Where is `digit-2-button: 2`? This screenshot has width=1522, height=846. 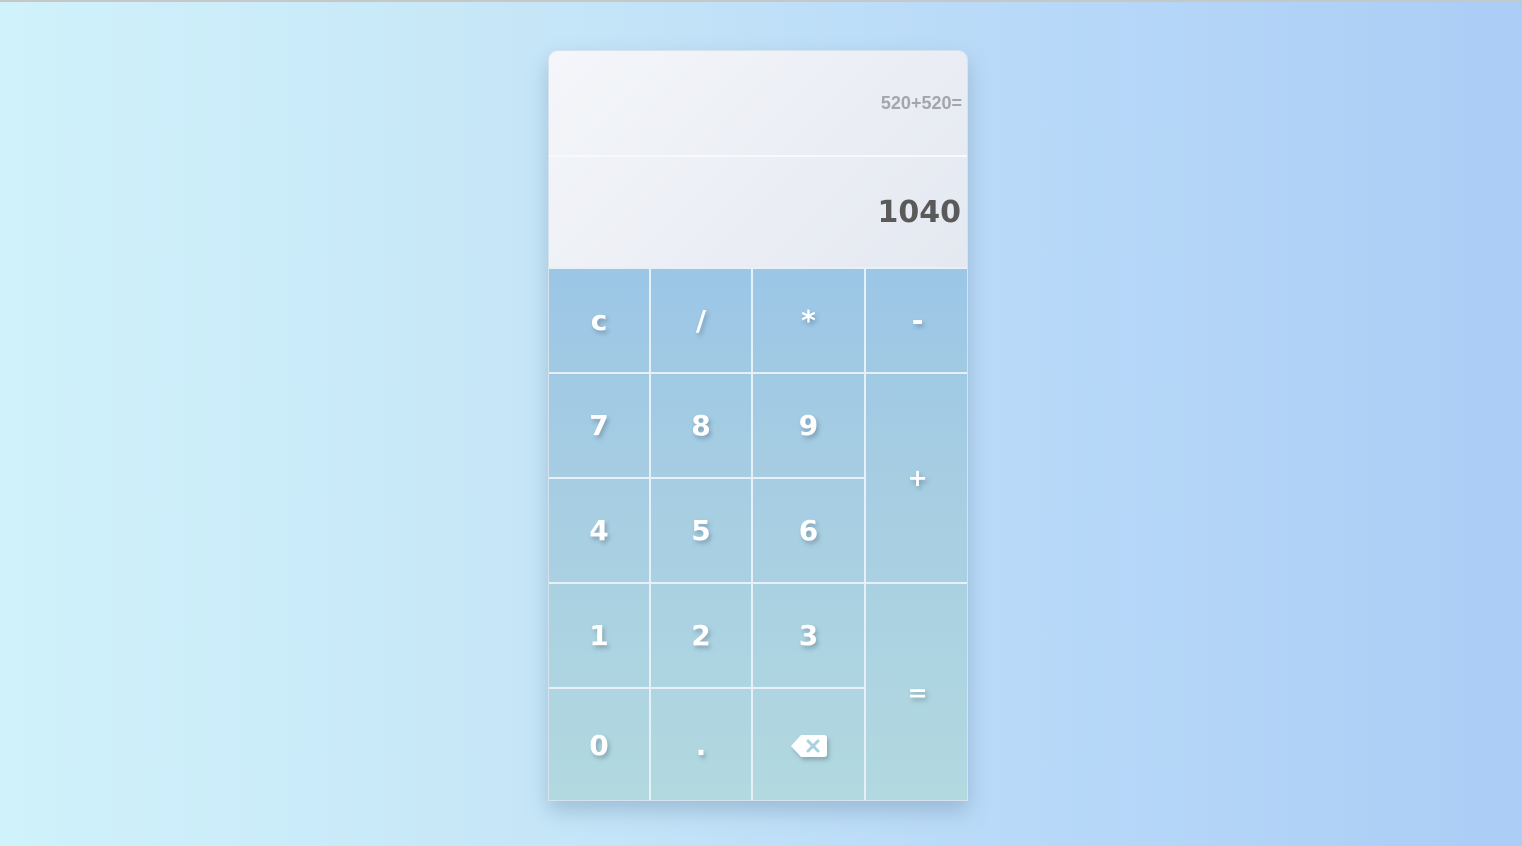 digit-2-button: 2 is located at coordinates (702, 634).